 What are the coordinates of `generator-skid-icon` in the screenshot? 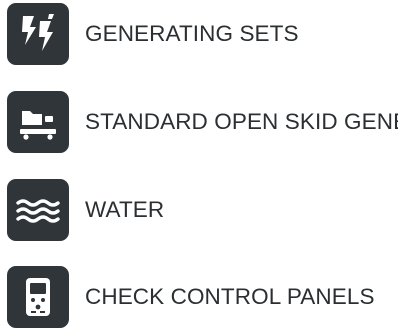 It's located at (38, 122).